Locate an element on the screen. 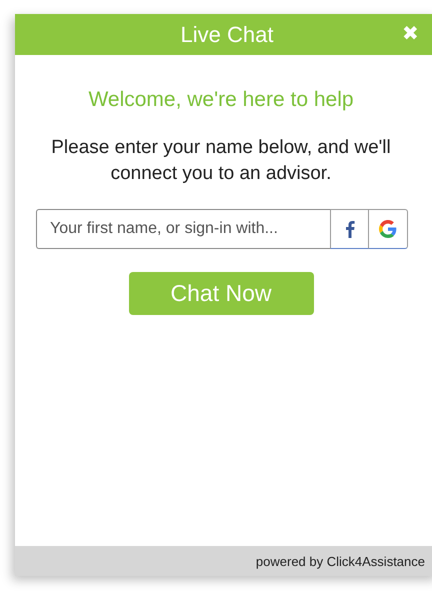 The width and height of the screenshot is (432, 597). google-button is located at coordinates (388, 229).